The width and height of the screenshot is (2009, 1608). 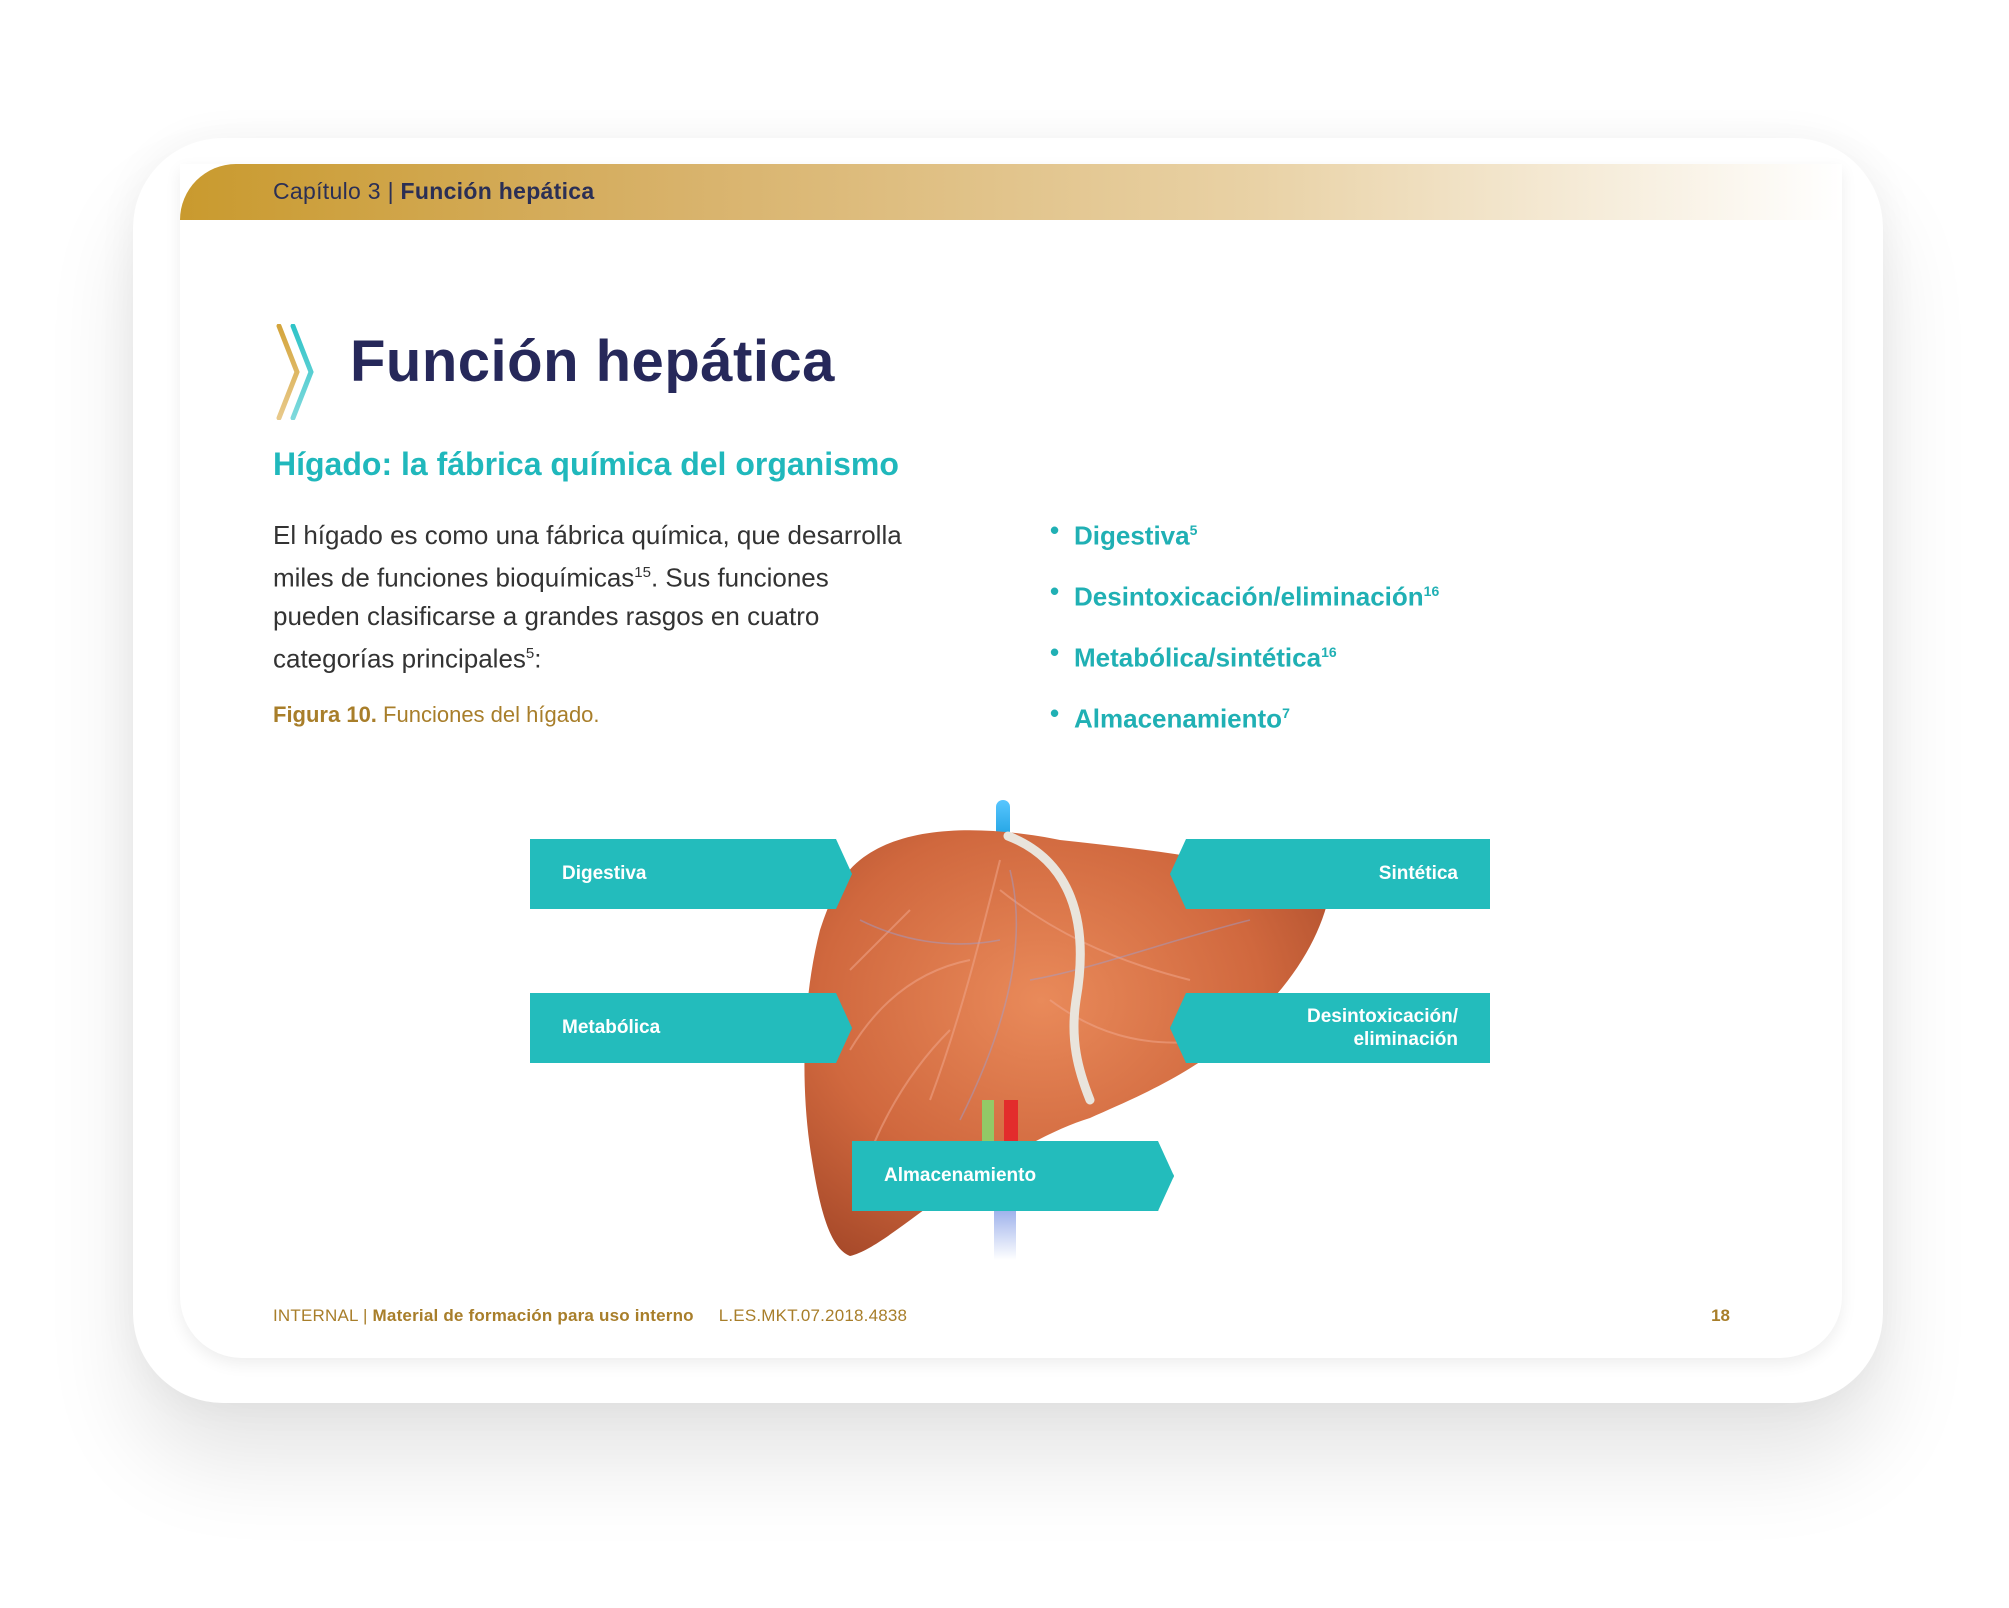 What do you see at coordinates (586, 464) in the screenshot?
I see `page-subtitle: Hígado: la fábrica química del organismo` at bounding box center [586, 464].